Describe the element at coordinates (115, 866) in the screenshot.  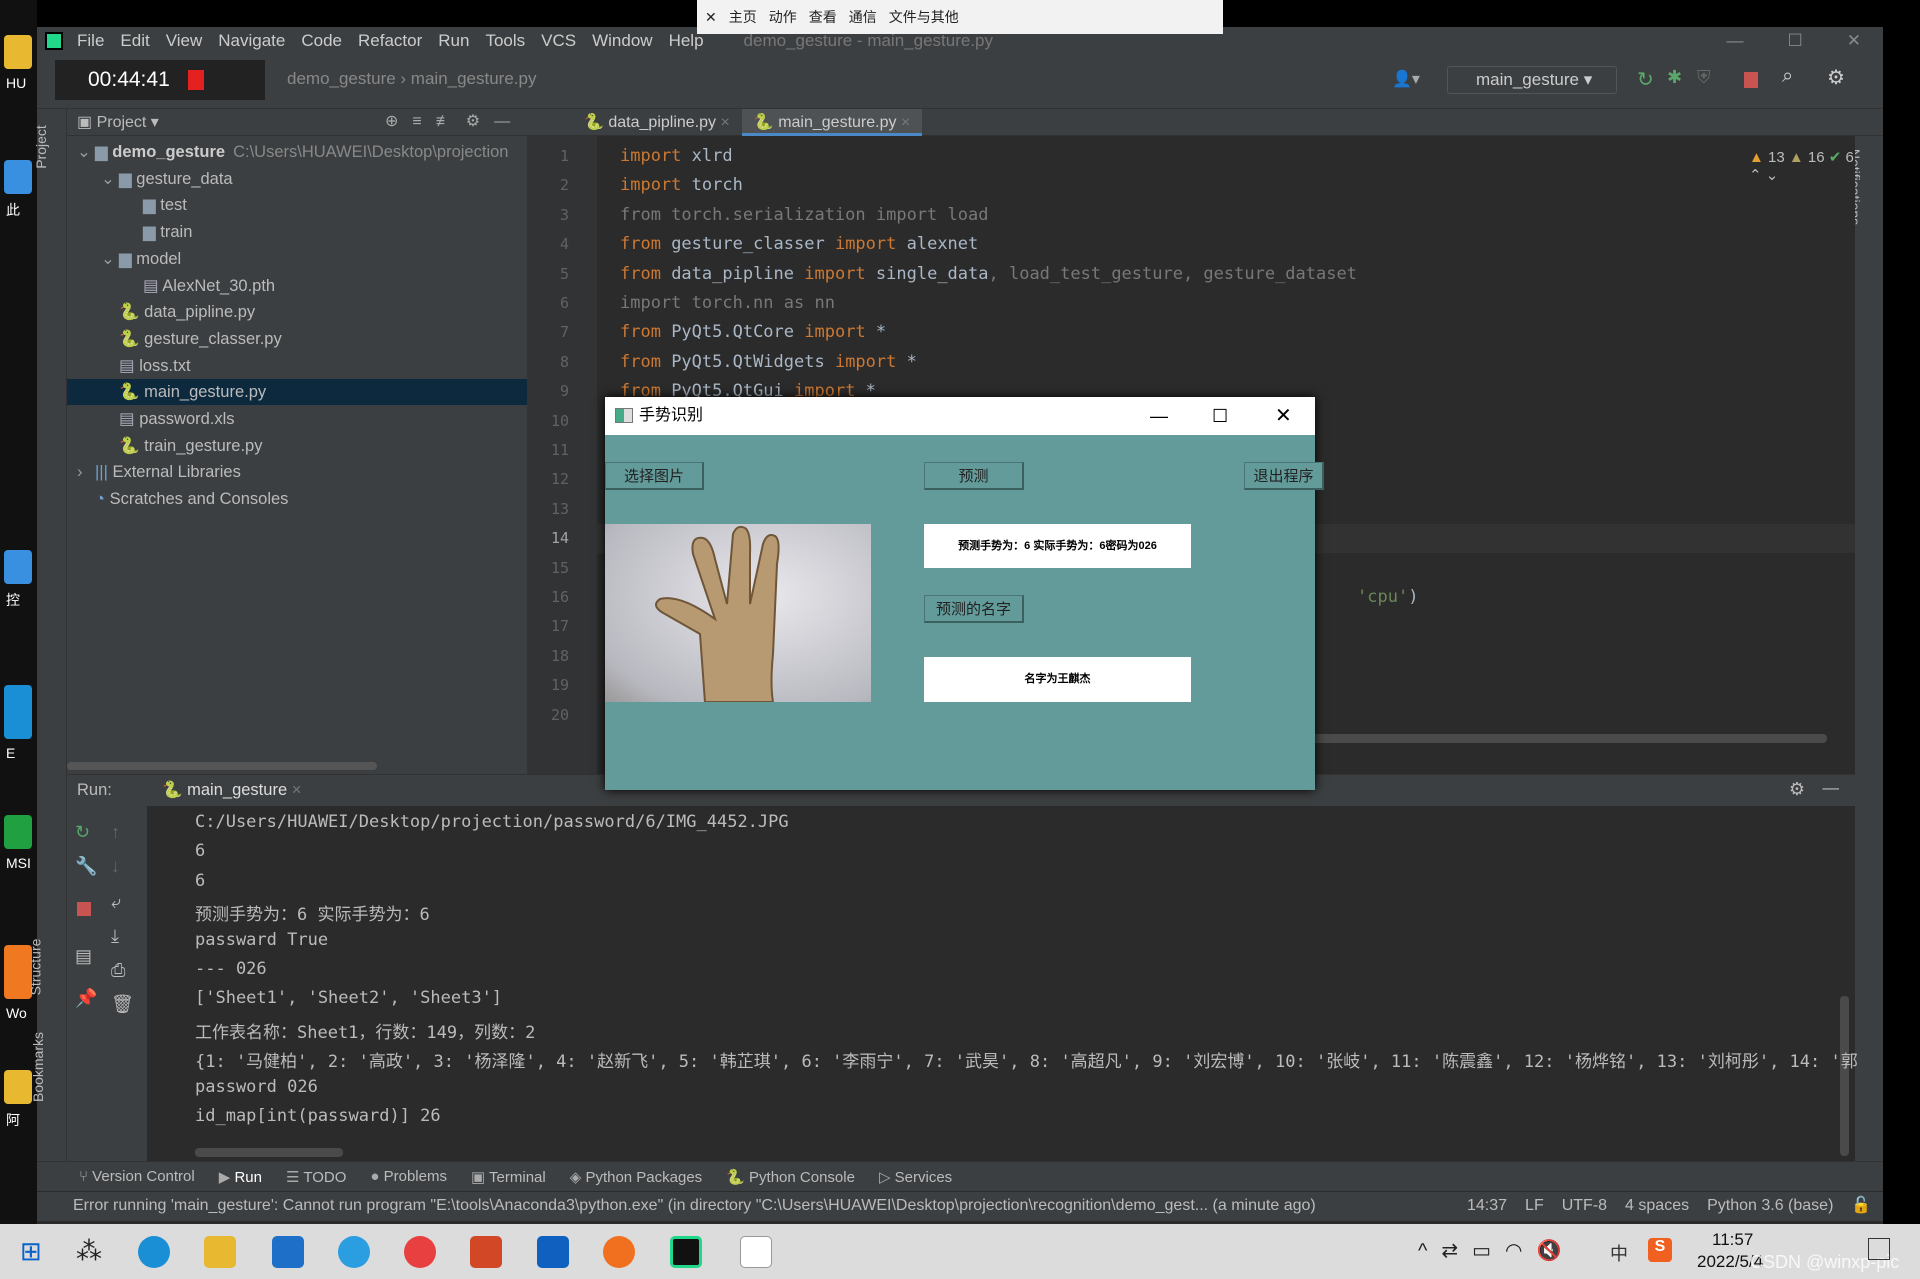
I see `down-icon: ↓` at that location.